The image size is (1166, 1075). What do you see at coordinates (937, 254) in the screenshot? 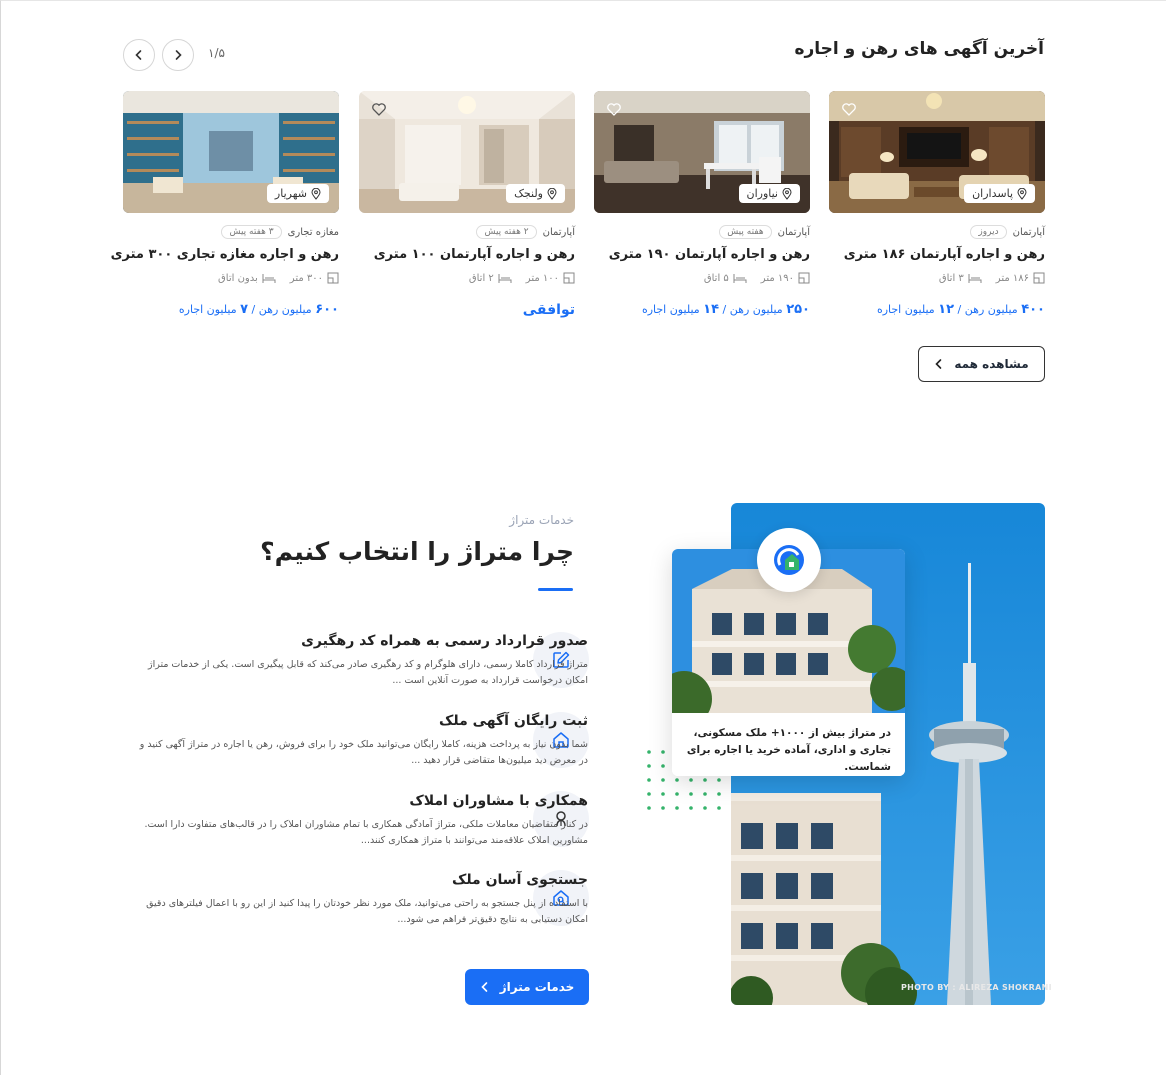
I see `listing-title: رهن و اجاره آپارتمان ۱۸۶ متری` at bounding box center [937, 254].